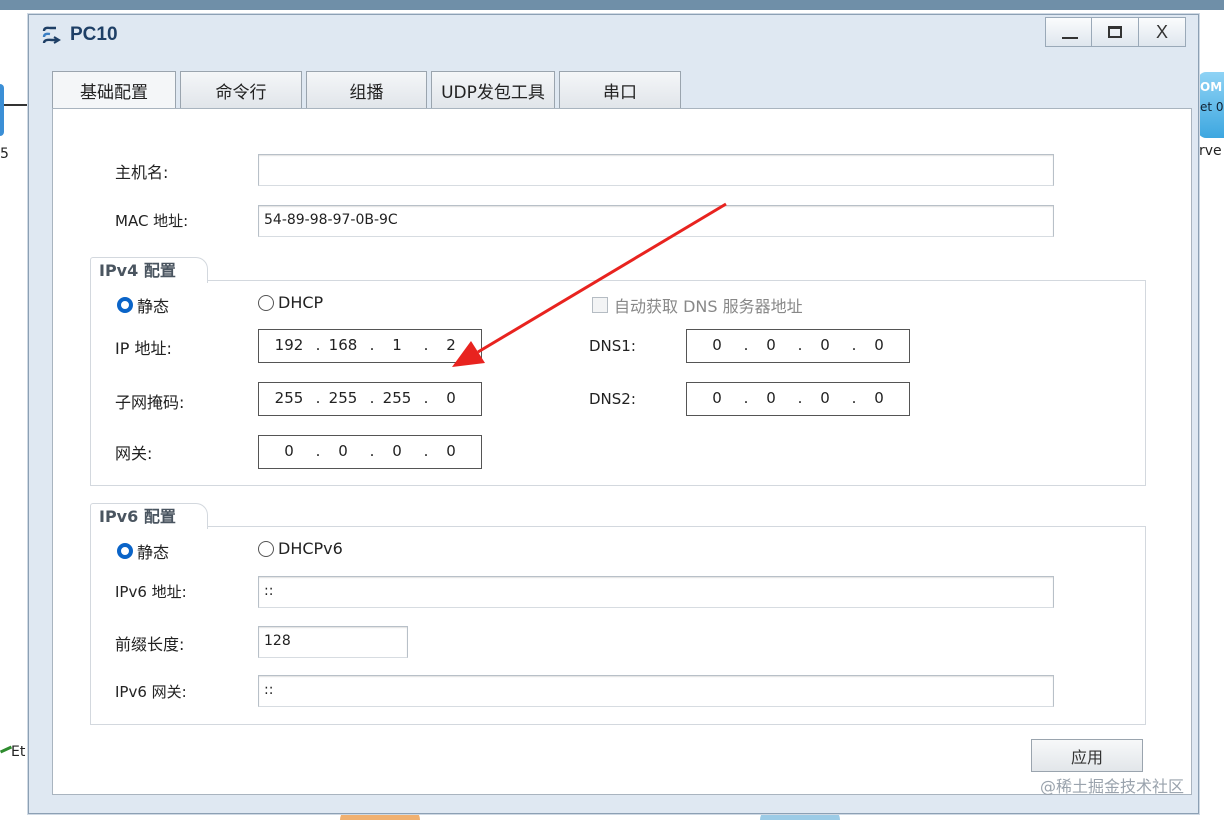 Image resolution: width=1224 pixels, height=820 pixels. What do you see at coordinates (656, 221) in the screenshot?
I see `mac-address-field: 54-89-98-97-0B-9C` at bounding box center [656, 221].